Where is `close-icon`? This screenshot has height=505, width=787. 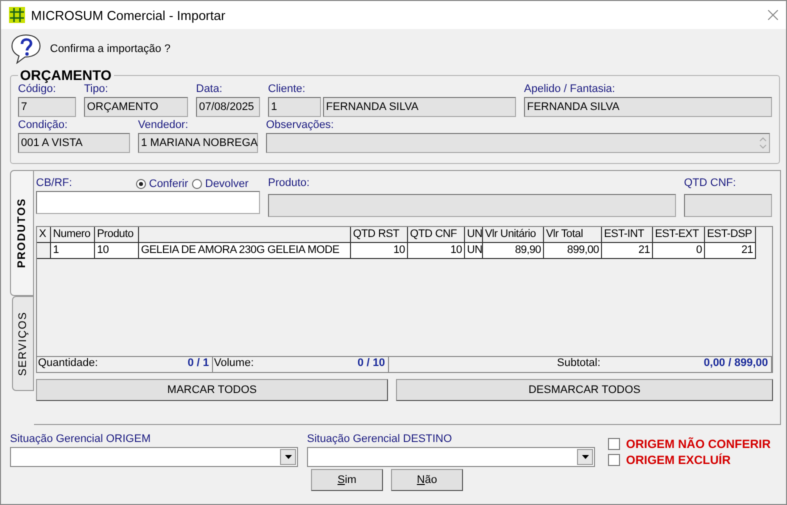 close-icon is located at coordinates (773, 15).